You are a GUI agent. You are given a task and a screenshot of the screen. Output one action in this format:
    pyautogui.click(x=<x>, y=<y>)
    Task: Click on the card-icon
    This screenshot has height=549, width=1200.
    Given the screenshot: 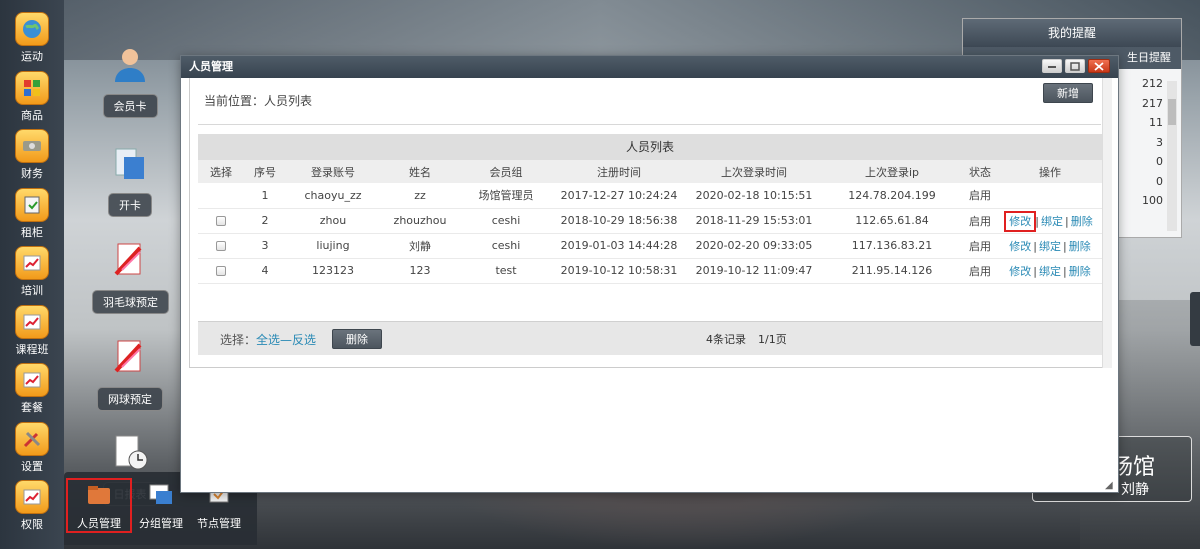 What is the action you would take?
    pyautogui.click(x=130, y=163)
    